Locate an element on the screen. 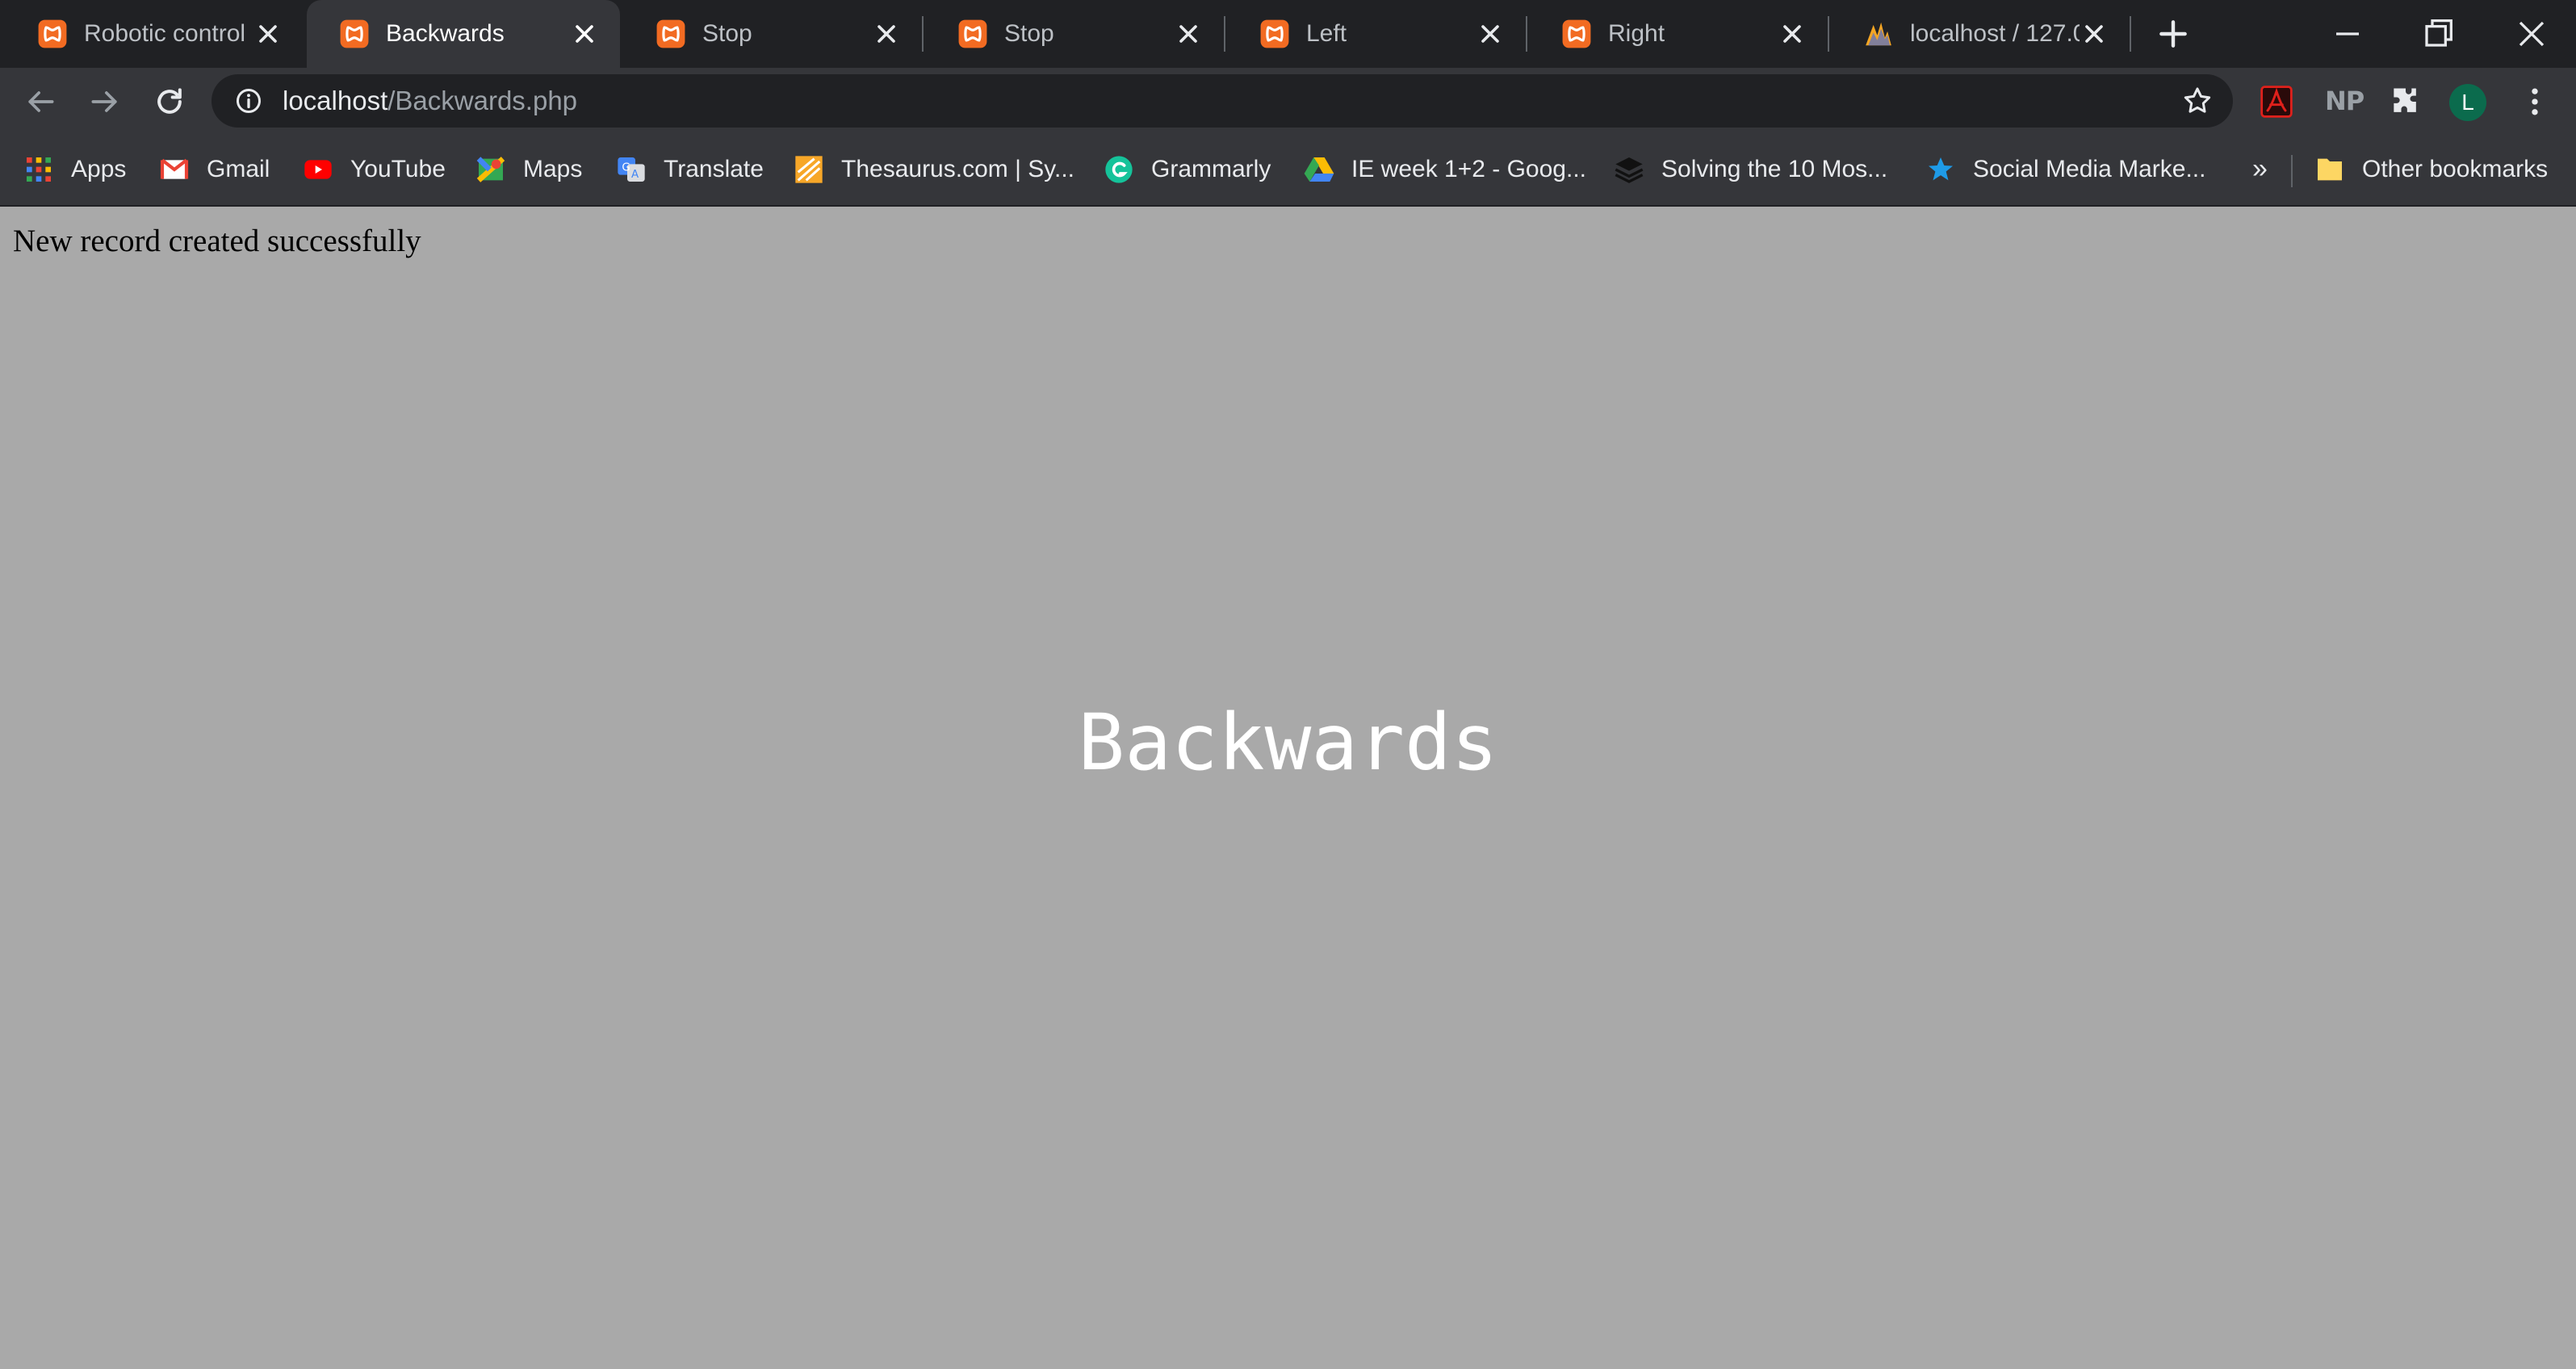  bookmark-translate: GA Translate is located at coordinates (689, 169).